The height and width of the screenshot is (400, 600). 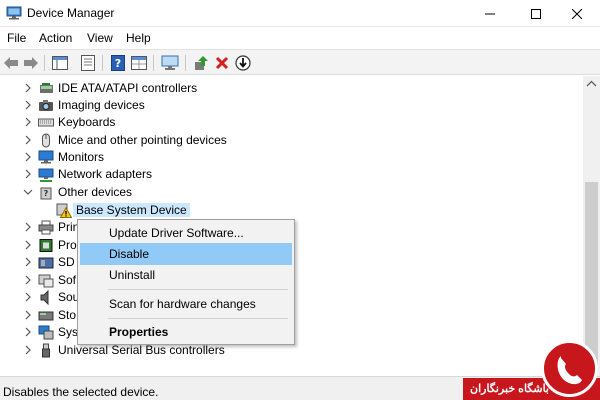 I want to click on menu-help: Help, so click(x=138, y=38).